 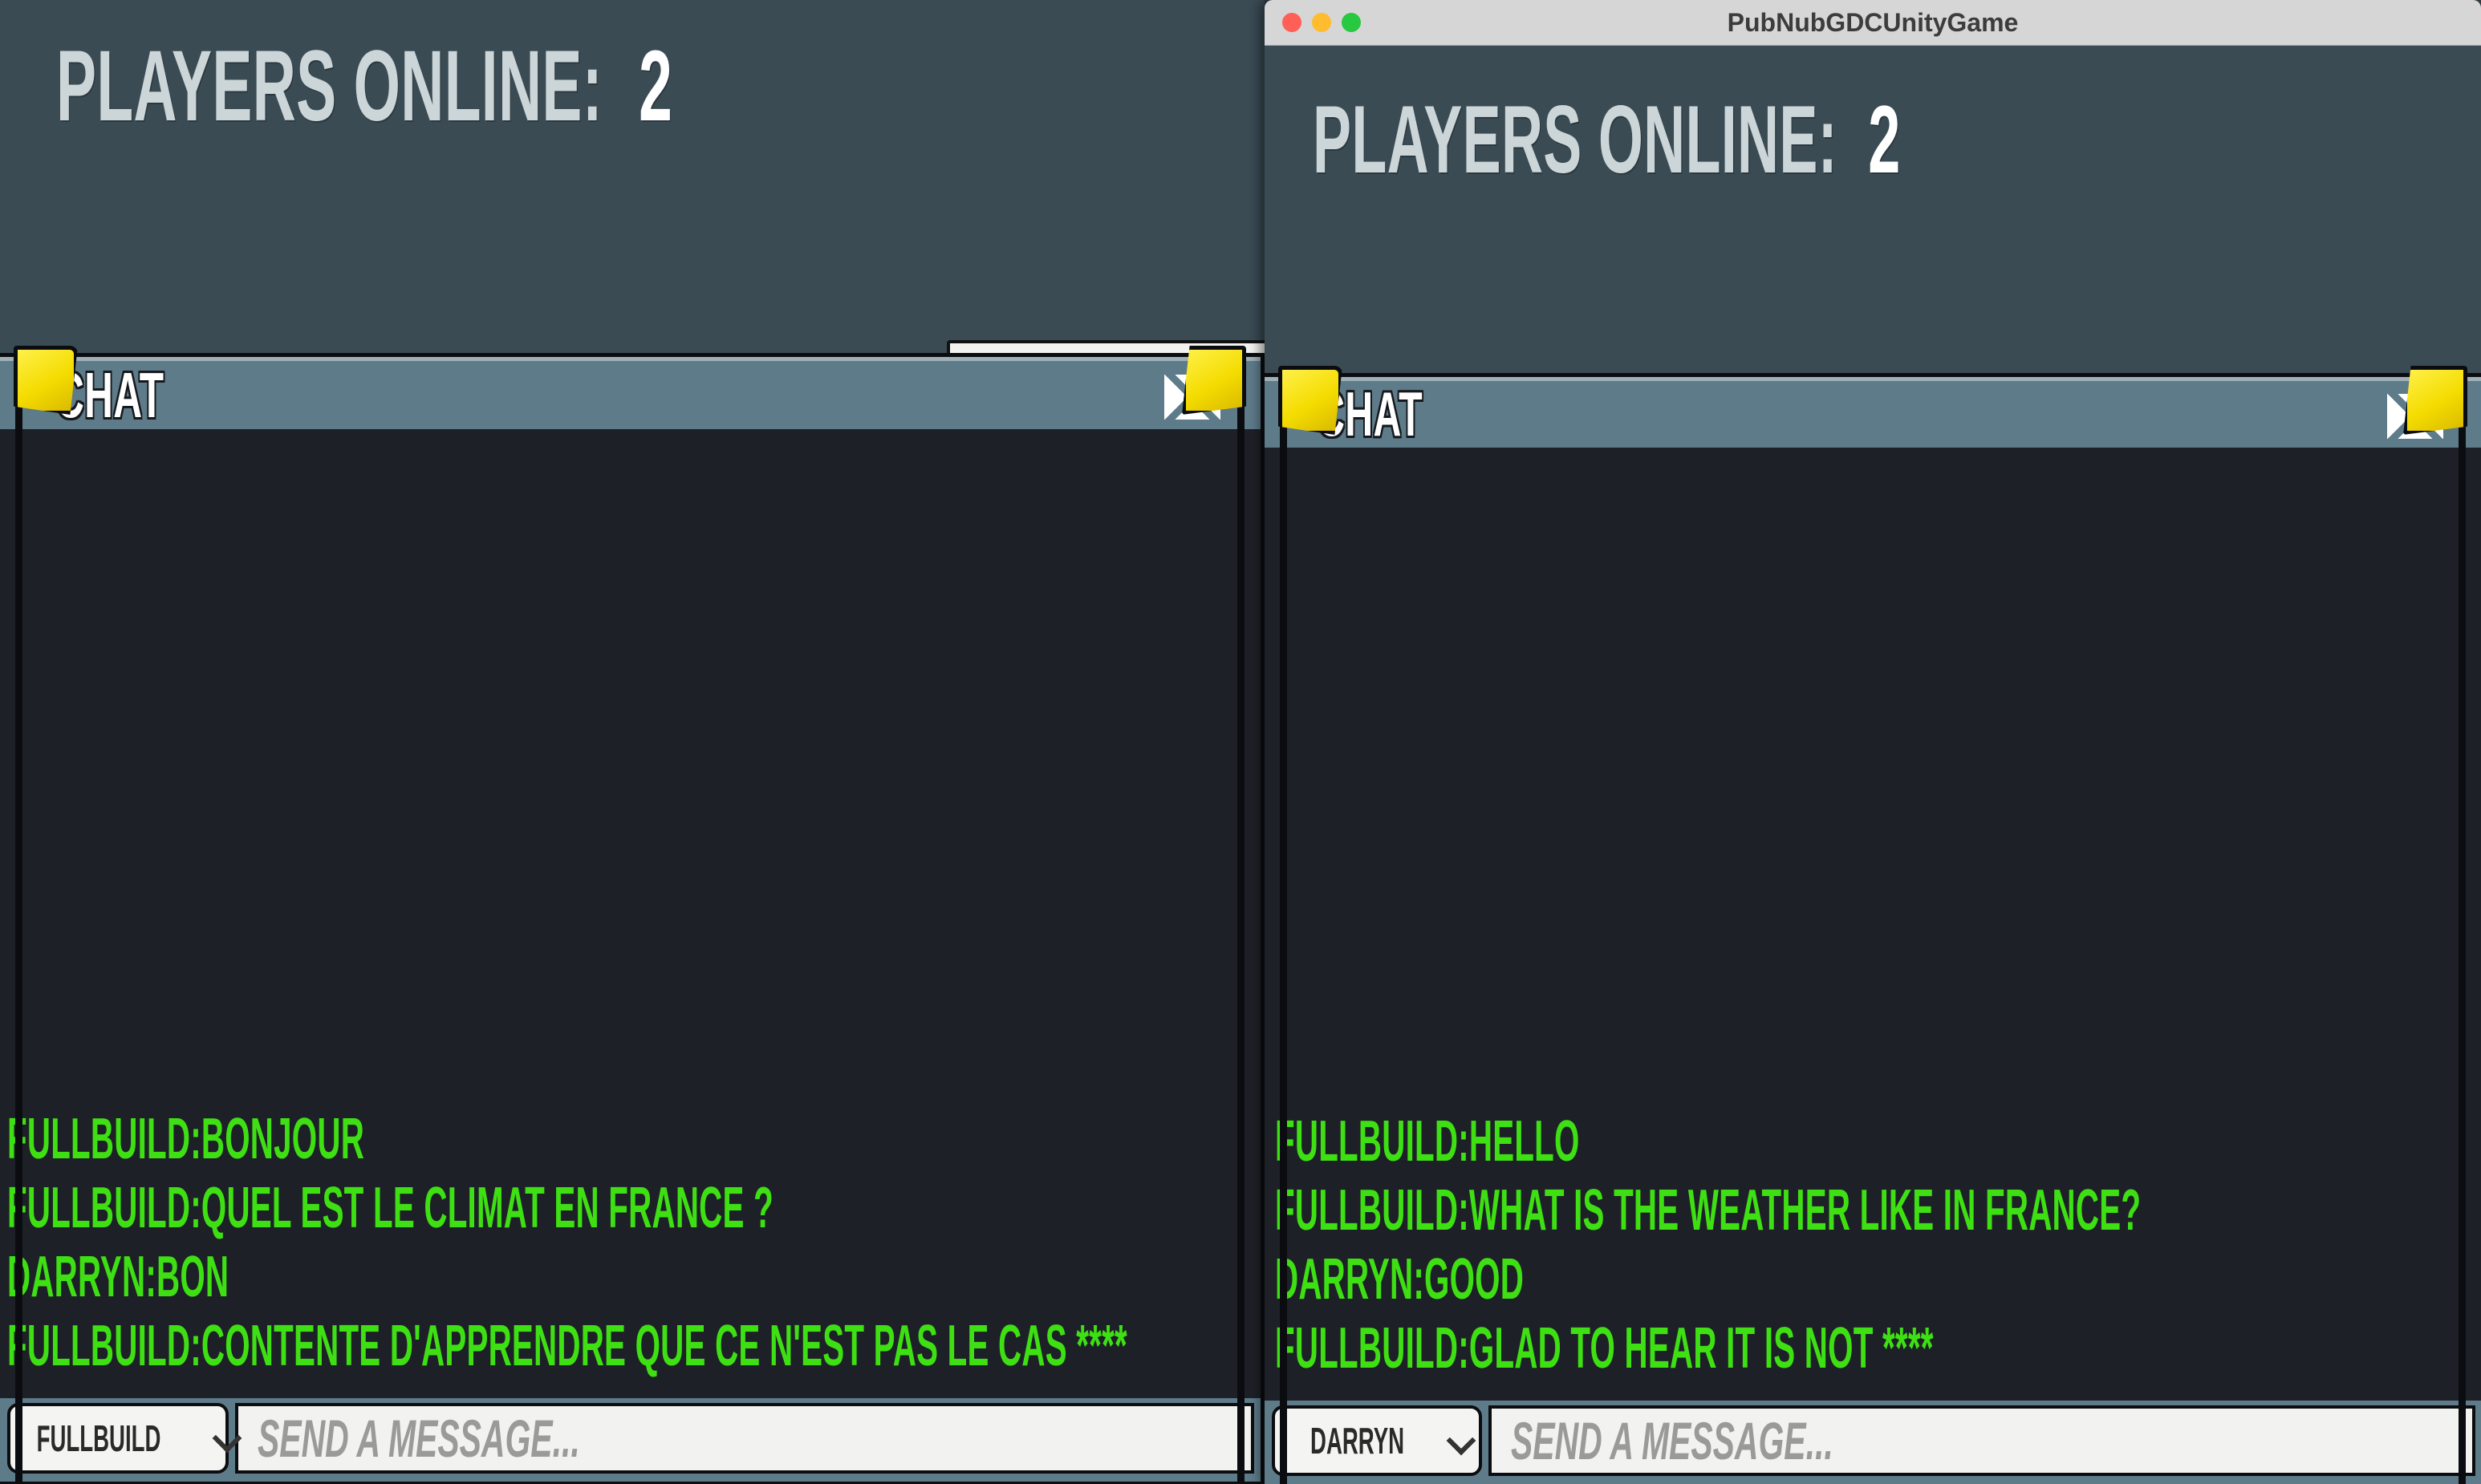 I want to click on right-players-online-hud: PLAYERS ONLINE: 2, so click(x=1607, y=139).